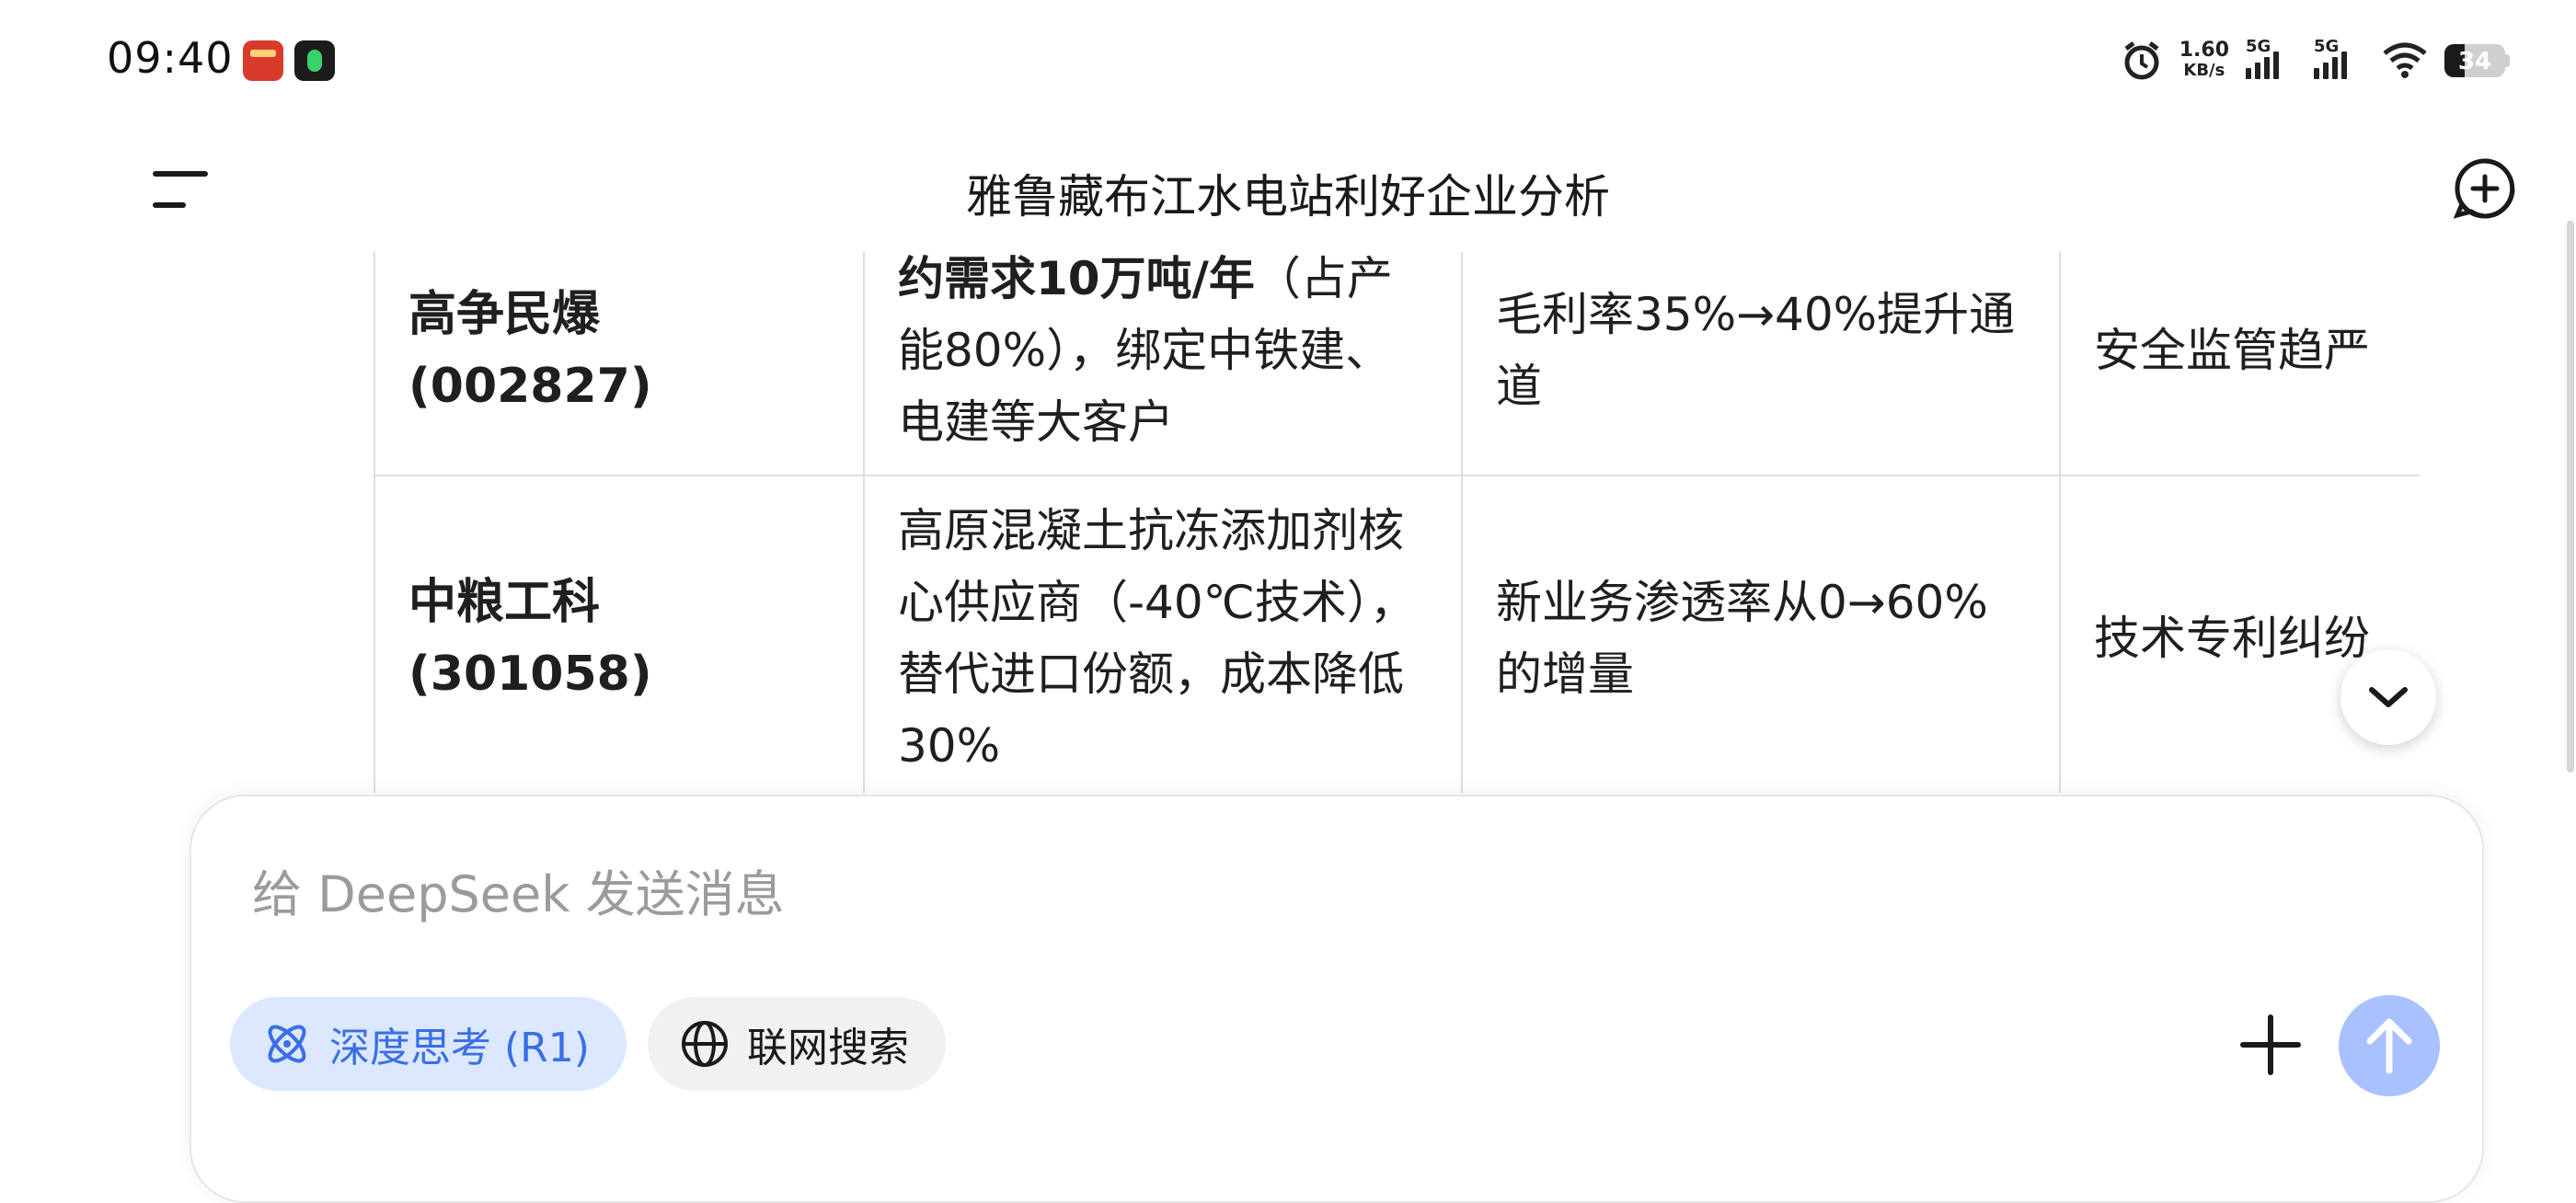 The width and height of the screenshot is (2576, 1203). I want to click on risk-cell: 安全监管趋严, so click(2239, 364).